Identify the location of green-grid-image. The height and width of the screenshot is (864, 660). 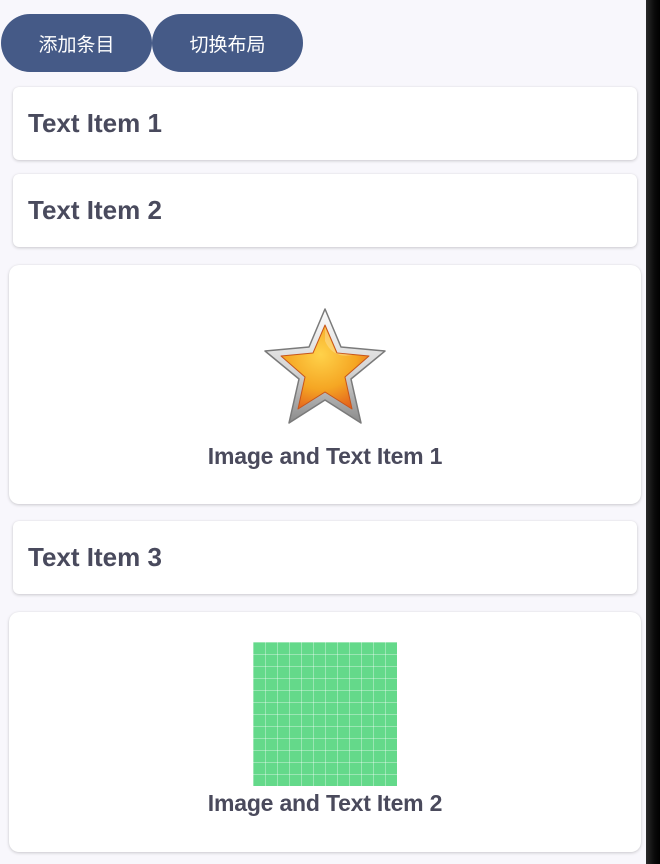
(325, 714).